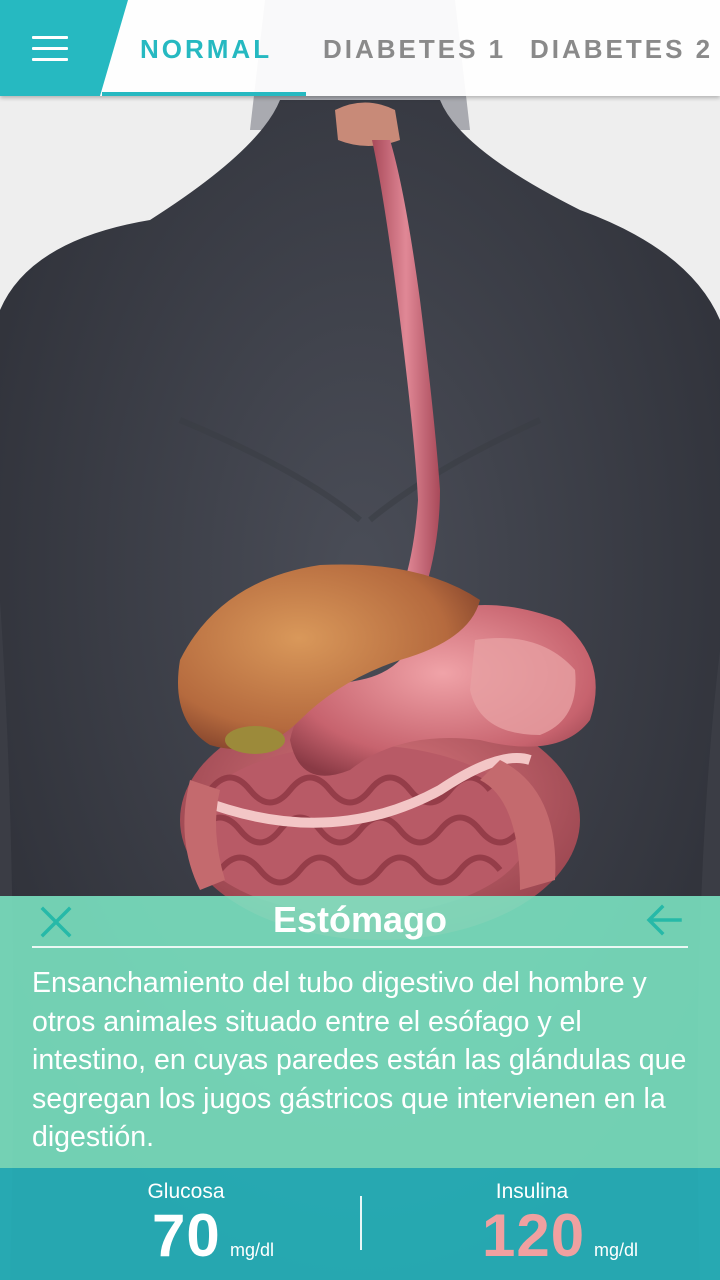 The height and width of the screenshot is (1280, 720). Describe the element at coordinates (361, 1223) in the screenshot. I see `stats-divider` at that location.